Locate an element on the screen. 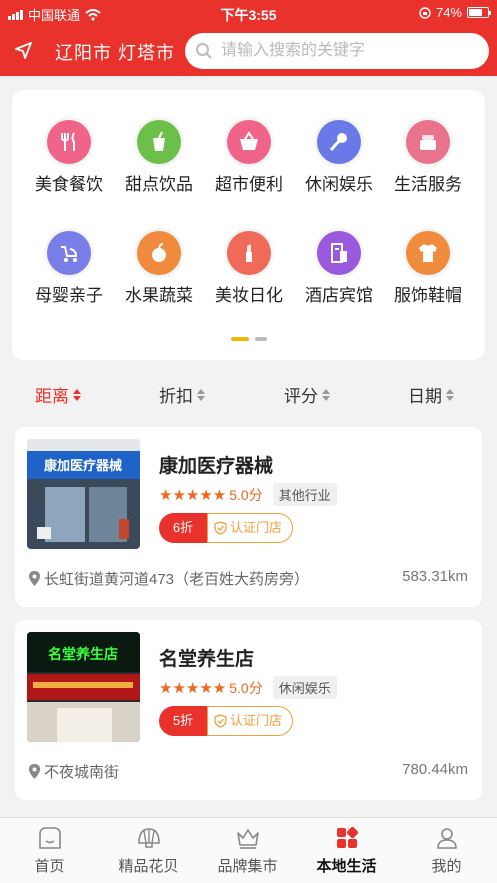 This screenshot has width=497, height=883. apple-icon is located at coordinates (159, 253).